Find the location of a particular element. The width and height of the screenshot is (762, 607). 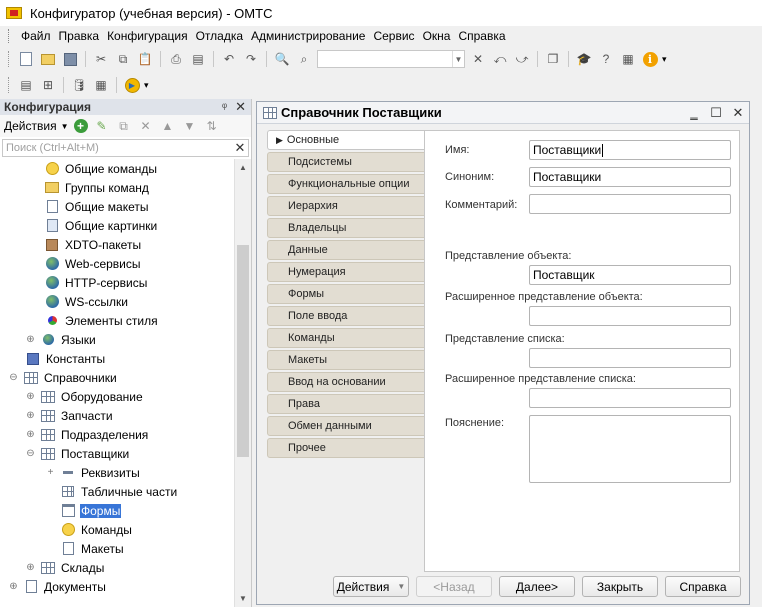

tree-item-templates: Макеты is located at coordinates (117, 548).